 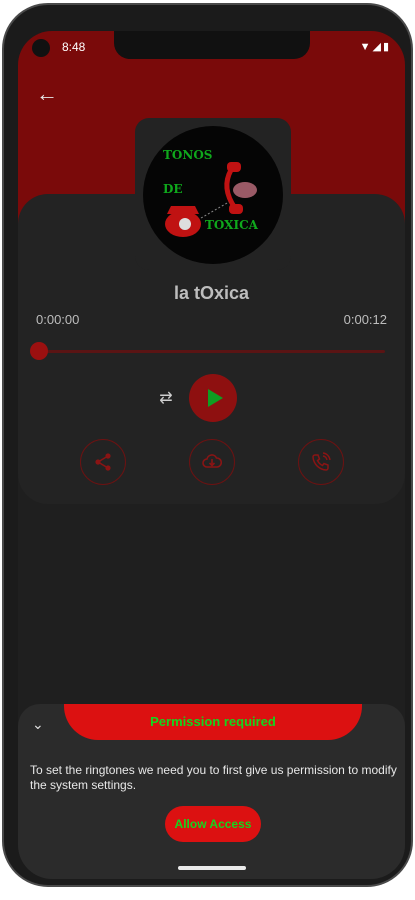 What do you see at coordinates (41, 48) in the screenshot?
I see `camera-hole` at bounding box center [41, 48].